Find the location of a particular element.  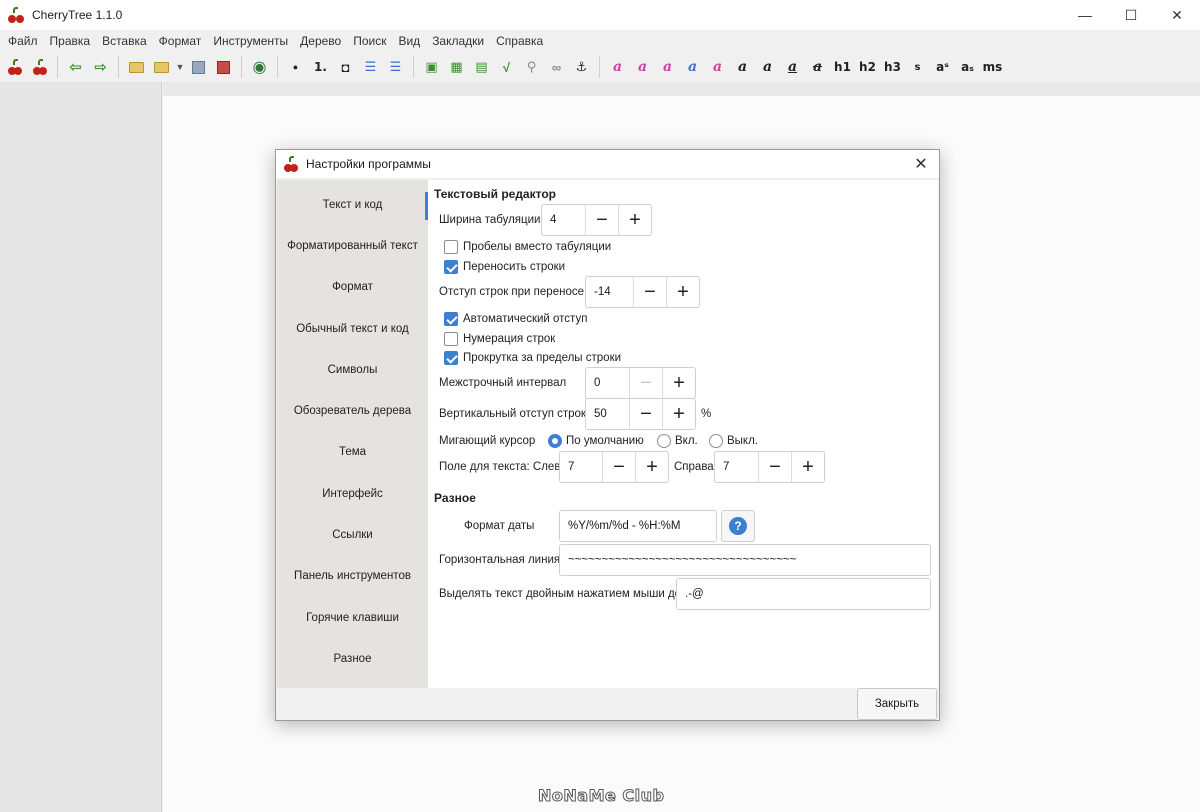

scroll-beyond-option: Прокрутка за пределы строки is located at coordinates (532, 358).